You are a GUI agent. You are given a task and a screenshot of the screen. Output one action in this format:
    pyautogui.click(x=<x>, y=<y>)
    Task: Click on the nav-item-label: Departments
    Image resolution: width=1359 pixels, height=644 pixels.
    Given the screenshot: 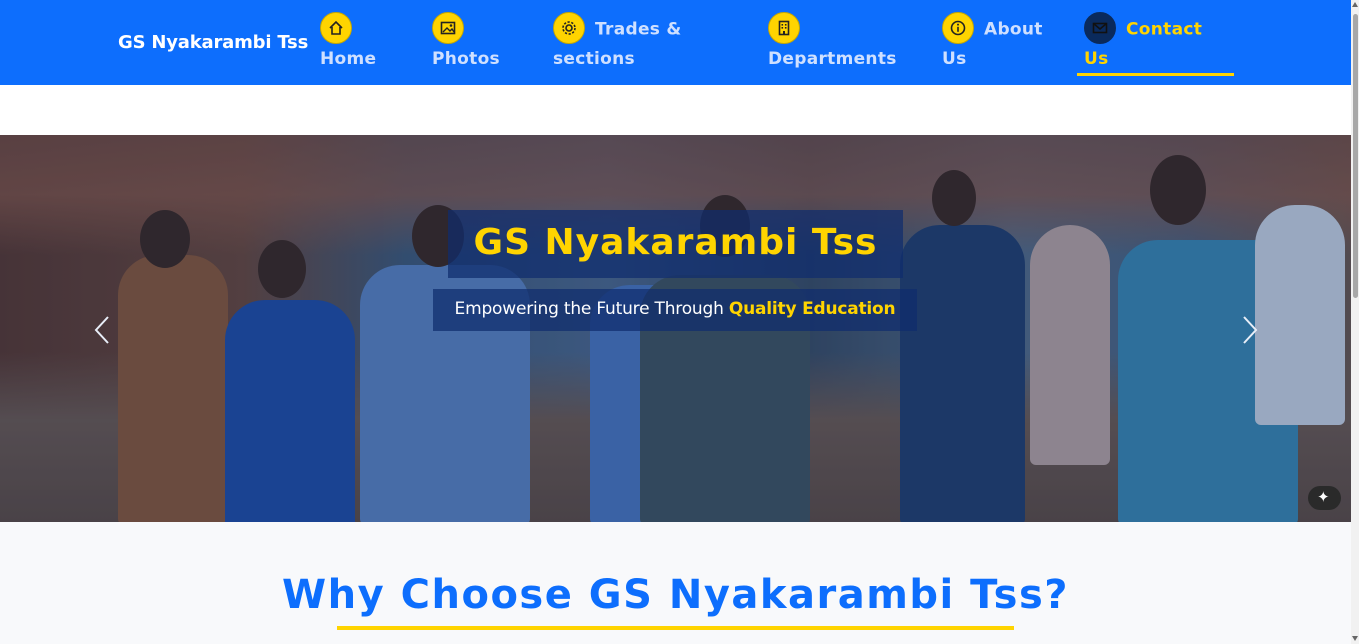 What is the action you would take?
    pyautogui.click(x=832, y=59)
    